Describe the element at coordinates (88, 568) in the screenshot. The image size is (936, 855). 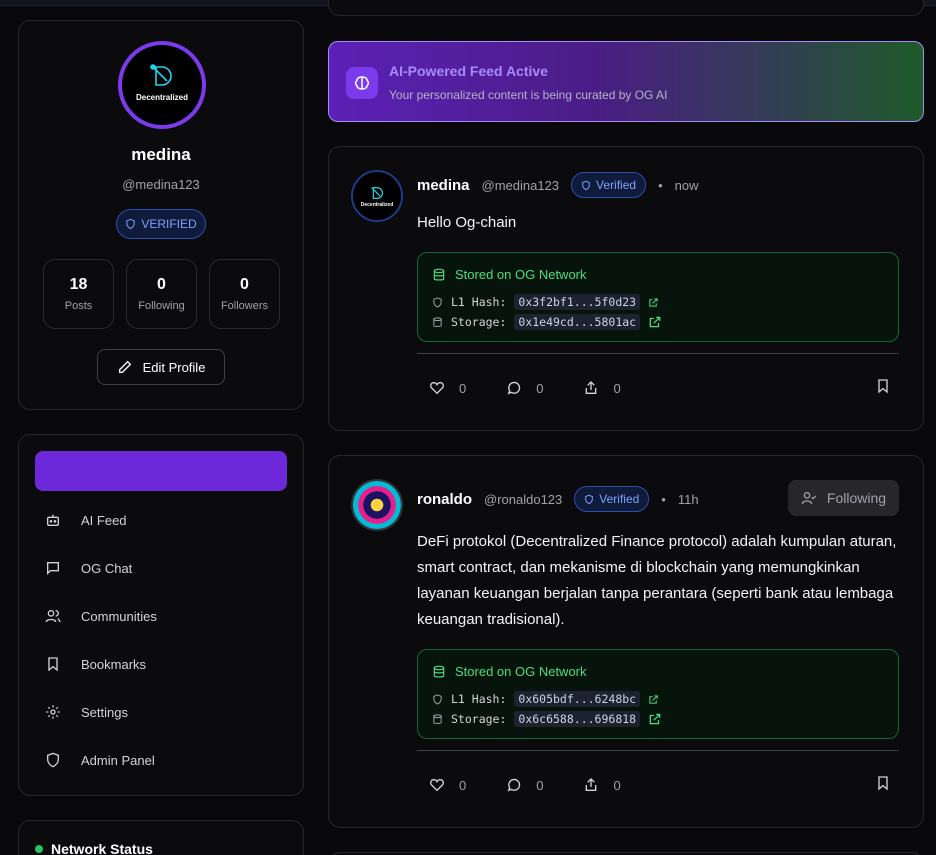
I see `nav-item-og-chat: OG Chat` at that location.